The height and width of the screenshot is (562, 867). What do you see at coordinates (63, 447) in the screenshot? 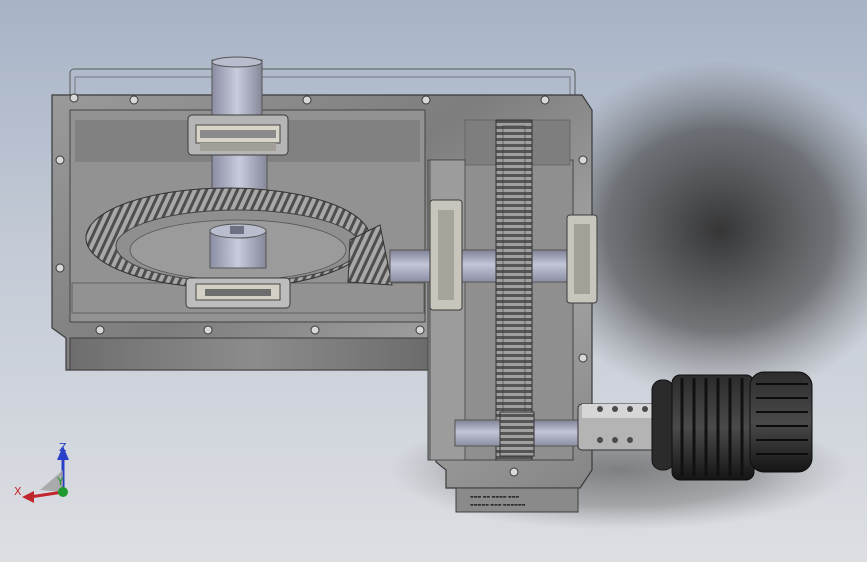
I see `z-axis-label: Z` at bounding box center [63, 447].